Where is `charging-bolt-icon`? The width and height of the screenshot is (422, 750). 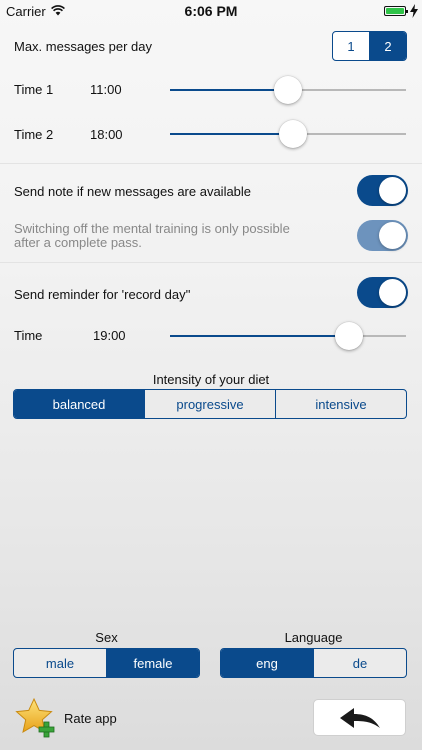 charging-bolt-icon is located at coordinates (414, 11).